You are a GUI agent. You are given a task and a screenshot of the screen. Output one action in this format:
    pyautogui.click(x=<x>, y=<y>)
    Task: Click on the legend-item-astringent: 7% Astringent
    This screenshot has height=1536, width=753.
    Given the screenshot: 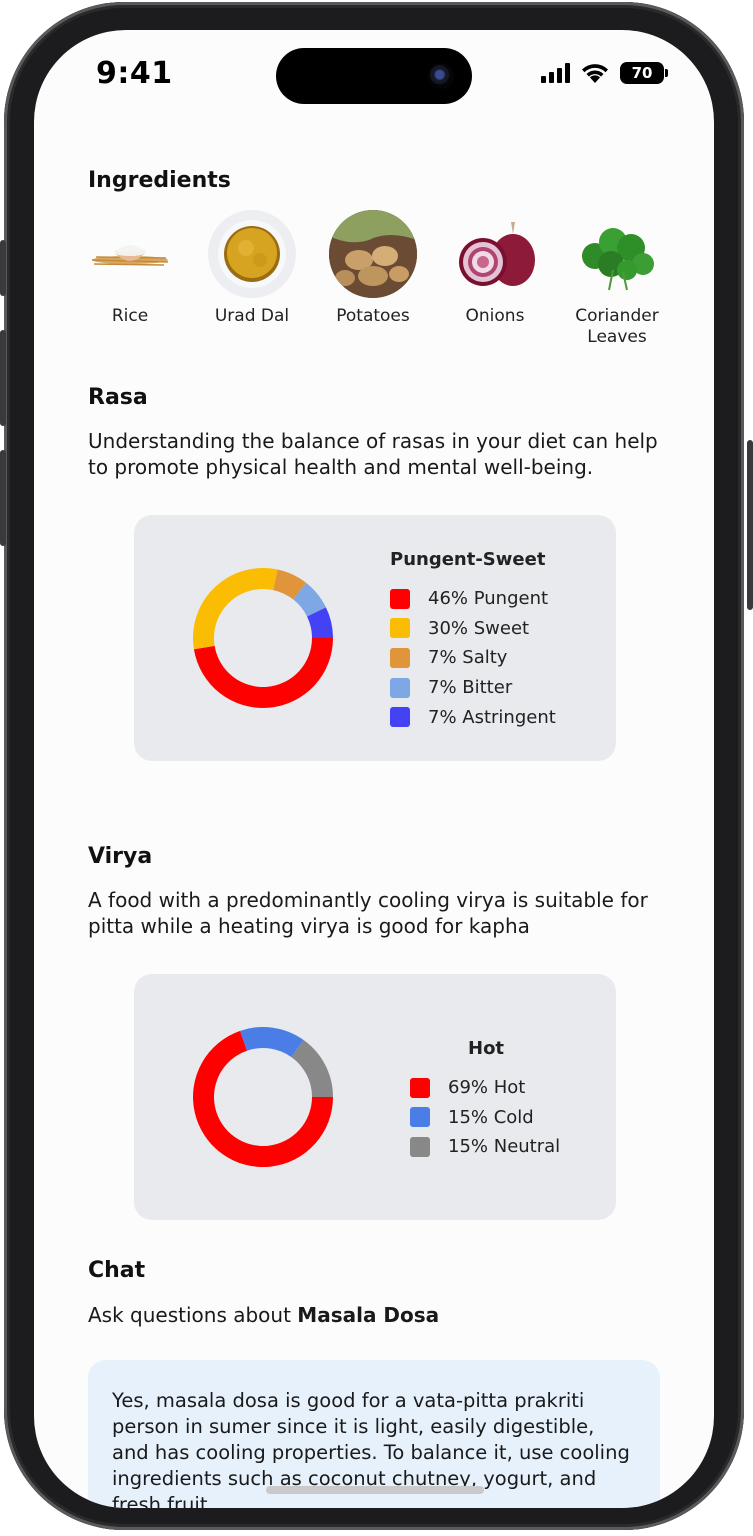 What is the action you would take?
    pyautogui.click(x=473, y=717)
    